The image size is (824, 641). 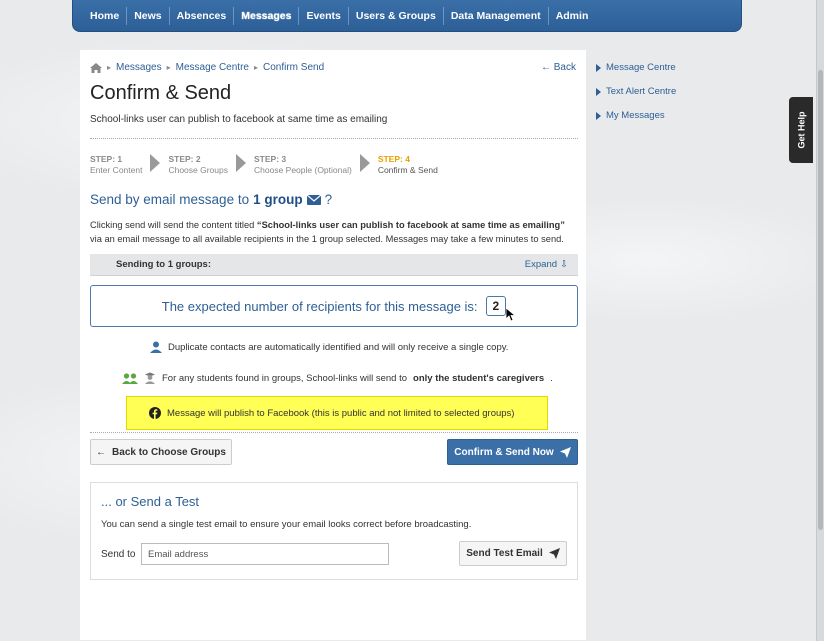 I want to click on nav-home: Home, so click(x=105, y=15).